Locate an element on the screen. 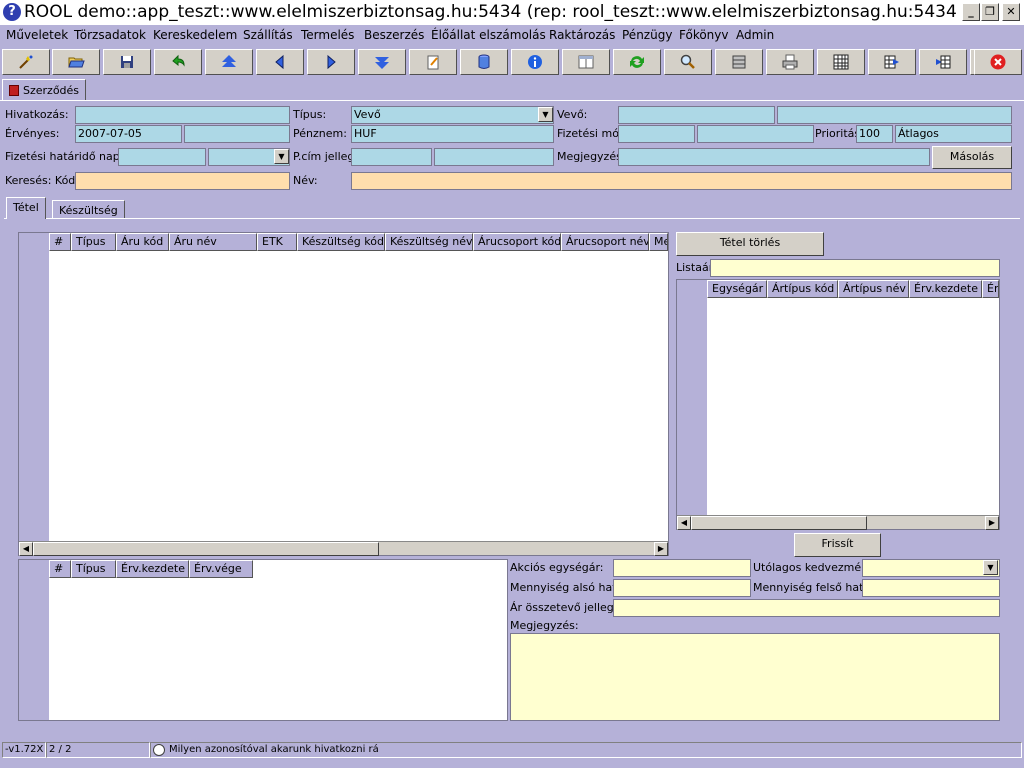 The image size is (1024, 768). menu-termeles: Termelés is located at coordinates (327, 35).